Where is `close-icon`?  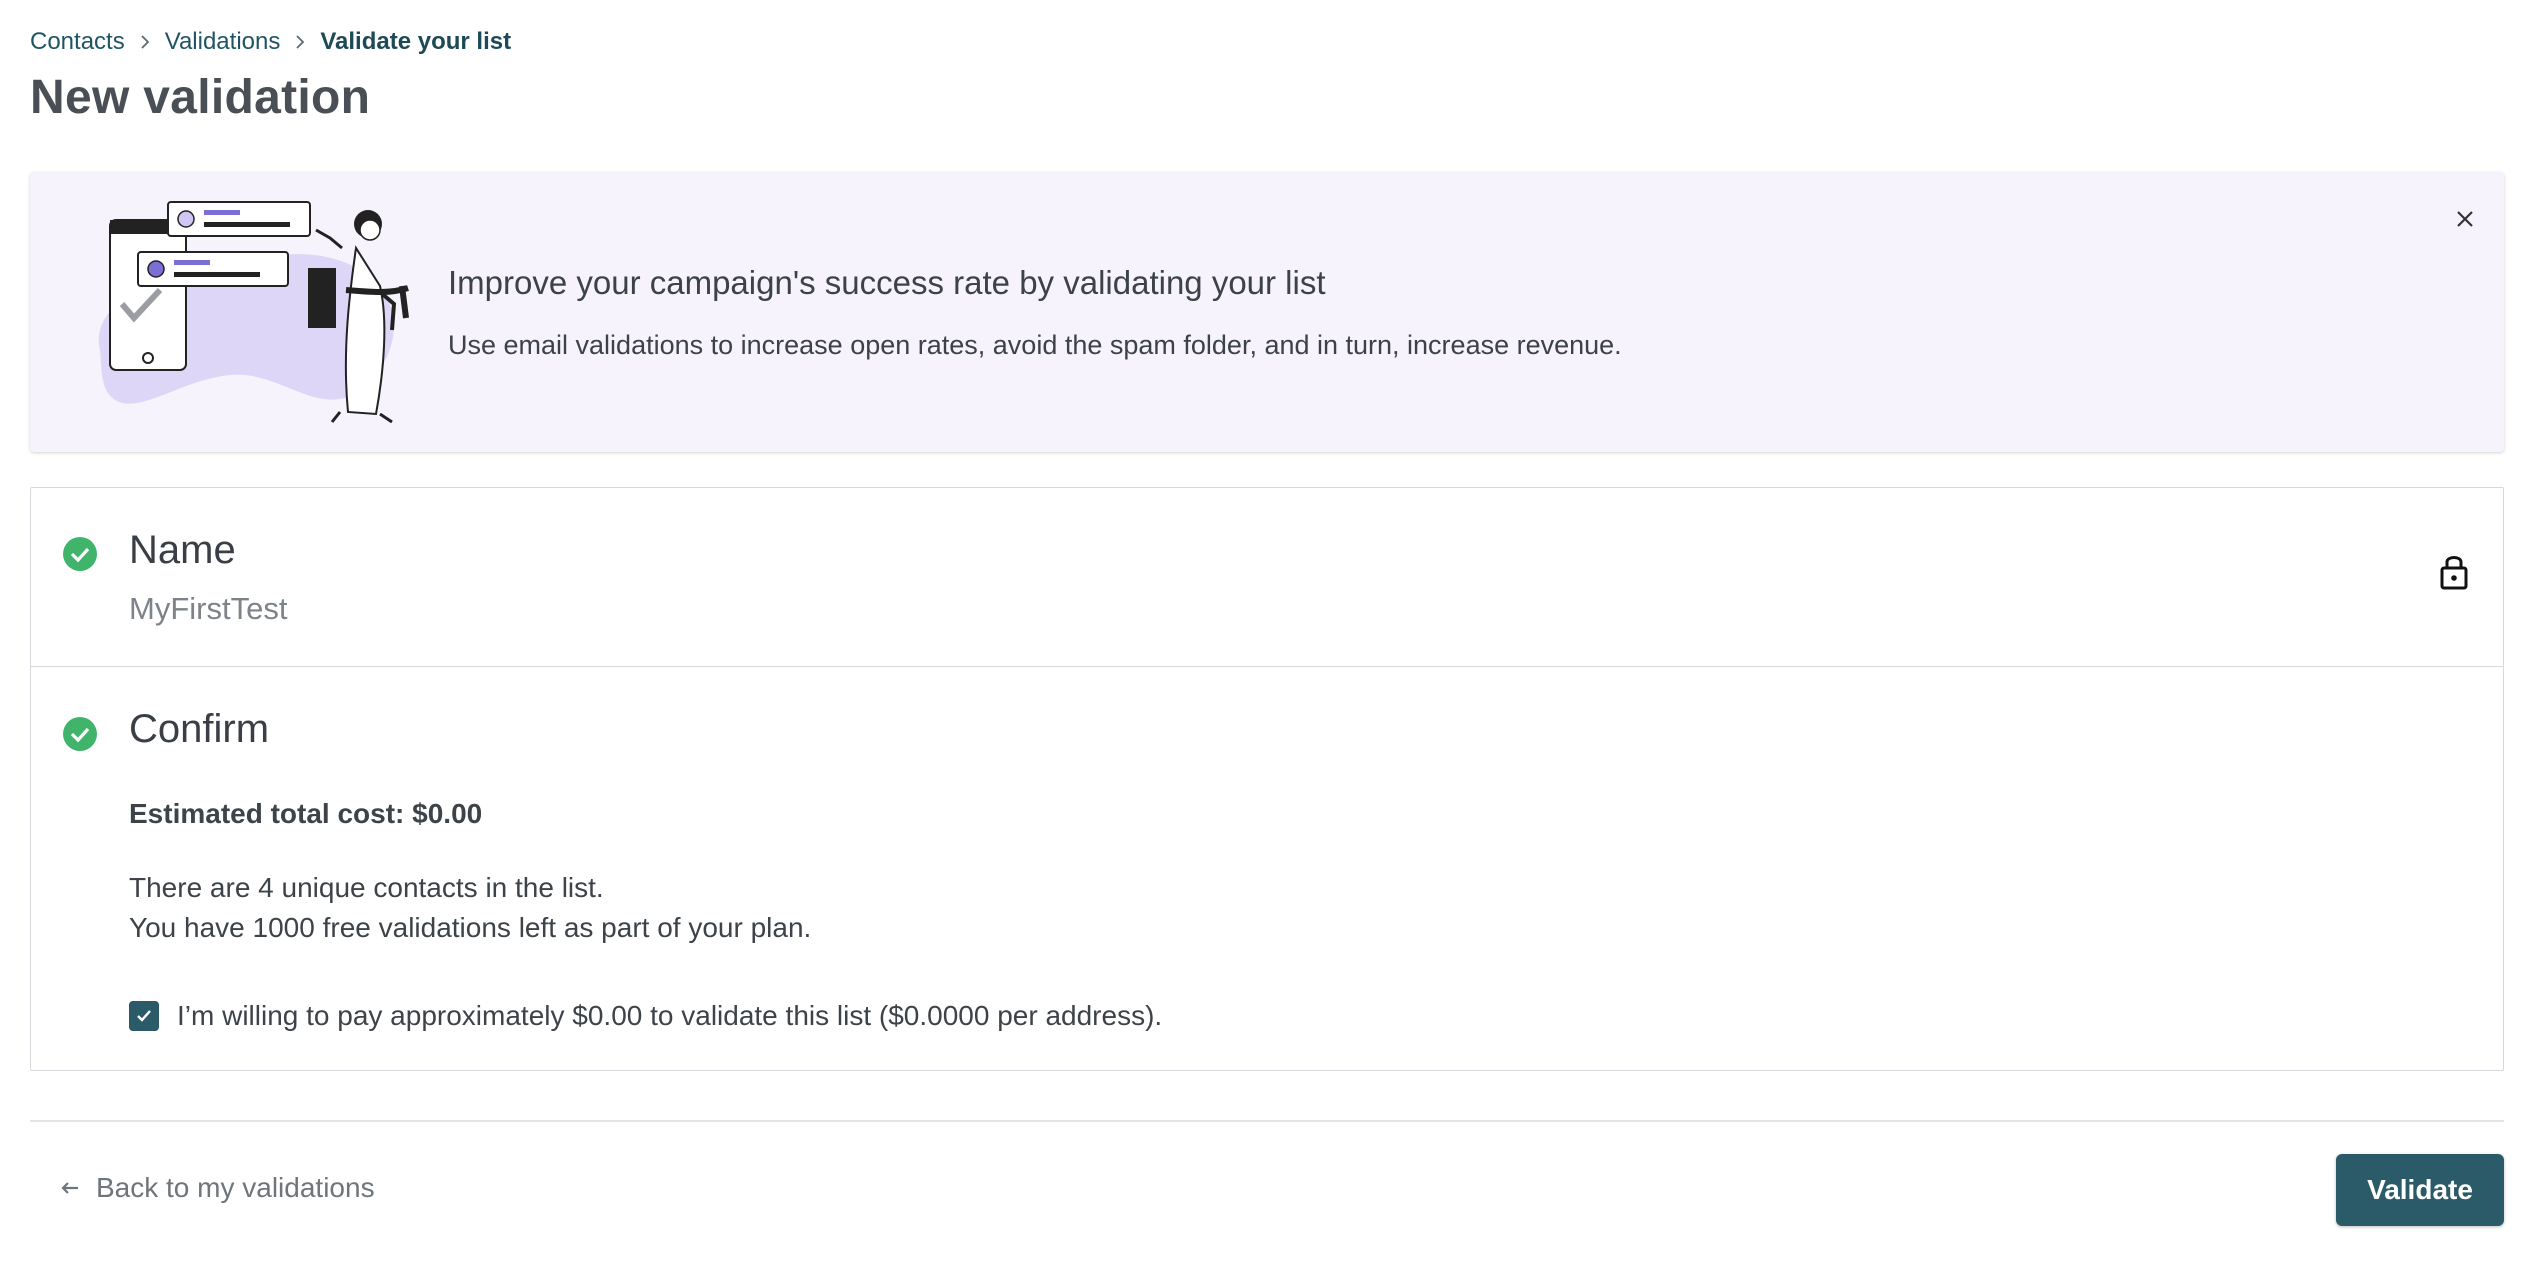 close-icon is located at coordinates (2465, 219).